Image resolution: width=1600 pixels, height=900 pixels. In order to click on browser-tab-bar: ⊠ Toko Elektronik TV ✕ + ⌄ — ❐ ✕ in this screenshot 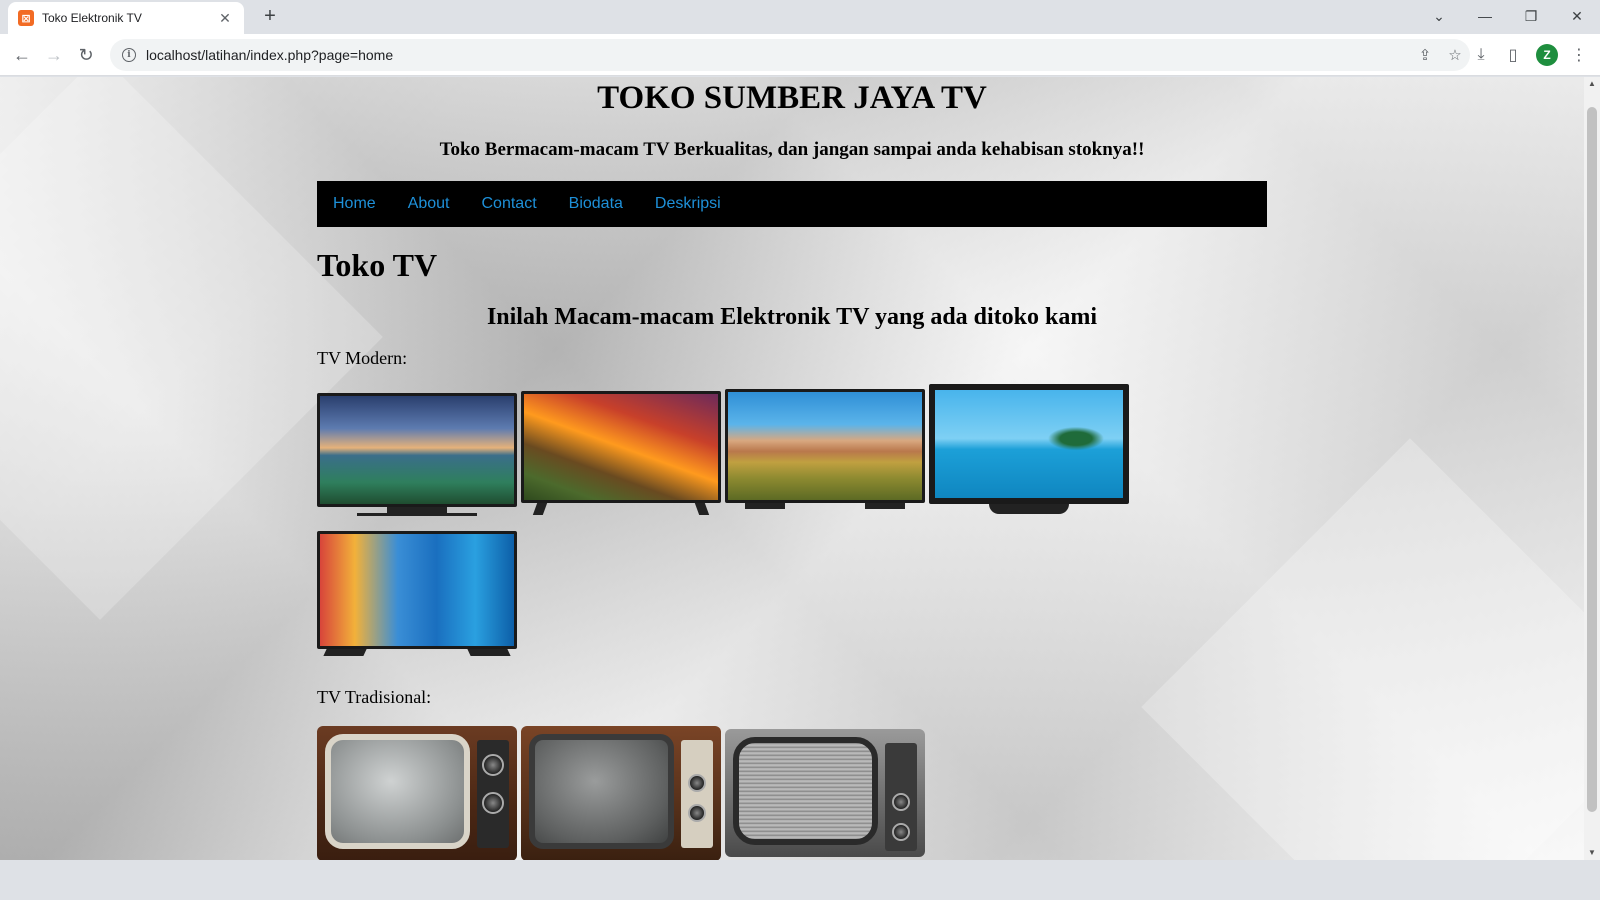, I will do `click(800, 17)`.